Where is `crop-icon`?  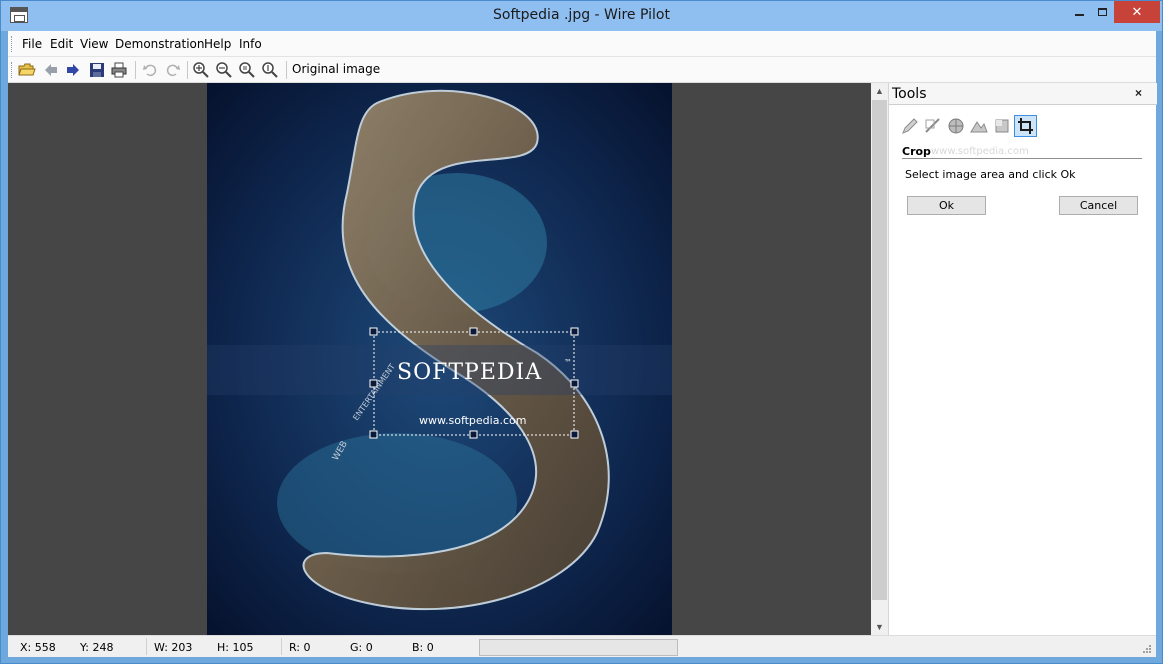 crop-icon is located at coordinates (1025, 126).